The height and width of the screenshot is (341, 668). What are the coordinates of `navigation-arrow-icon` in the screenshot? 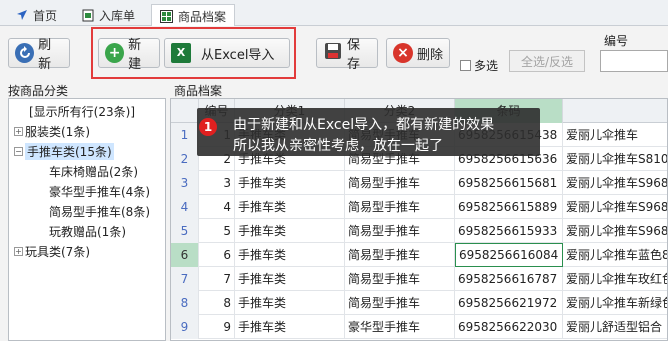 It's located at (22, 15).